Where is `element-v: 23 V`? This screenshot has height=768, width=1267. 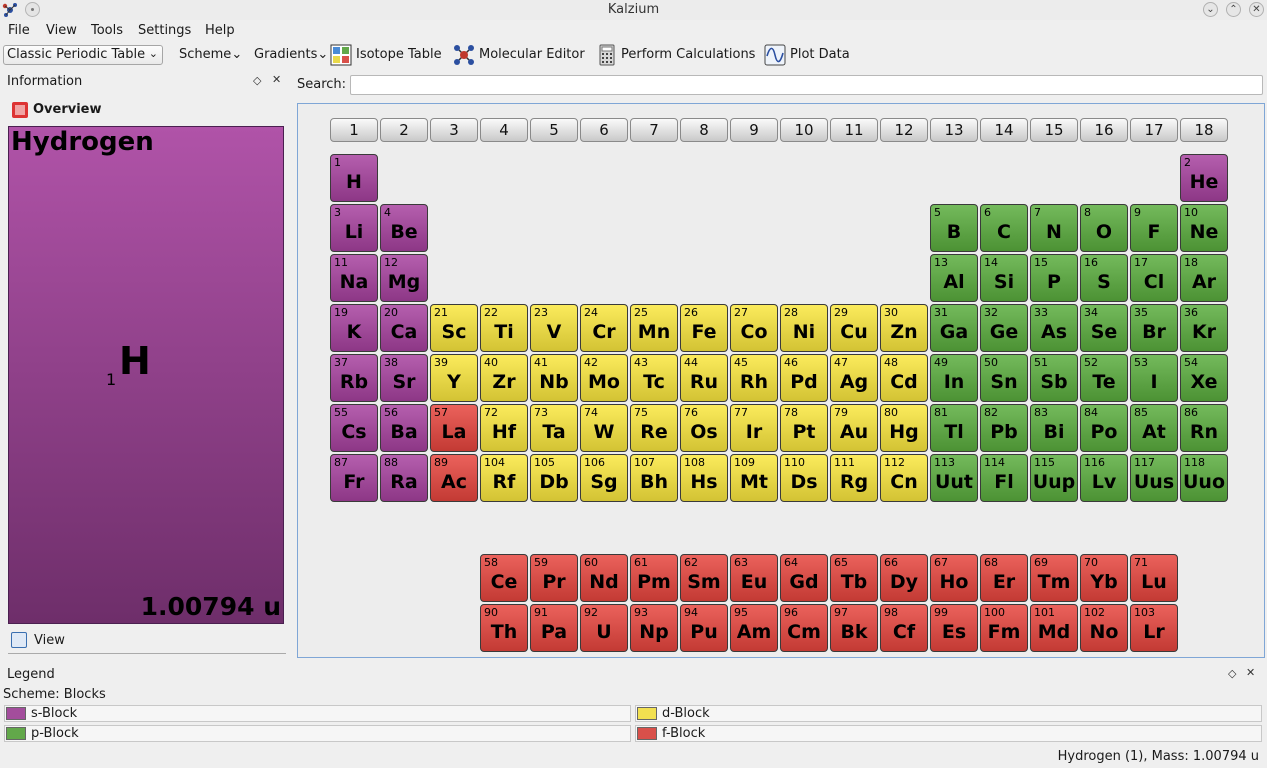 element-v: 23 V is located at coordinates (554, 328).